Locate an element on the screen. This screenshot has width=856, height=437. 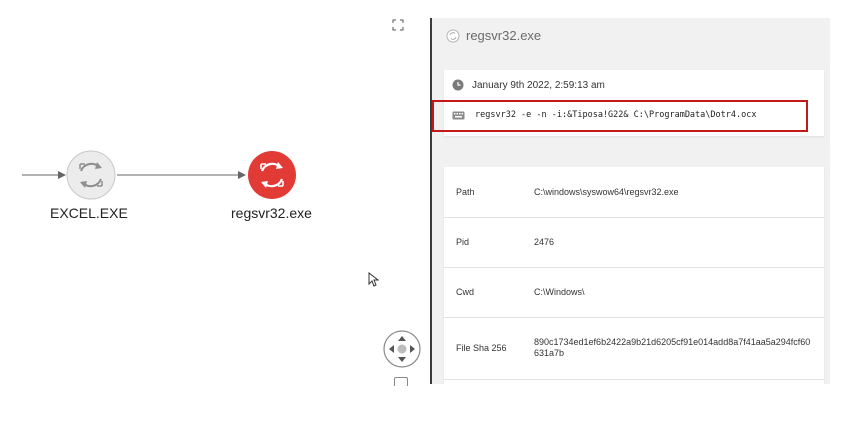
excel-node is located at coordinates (91, 177).